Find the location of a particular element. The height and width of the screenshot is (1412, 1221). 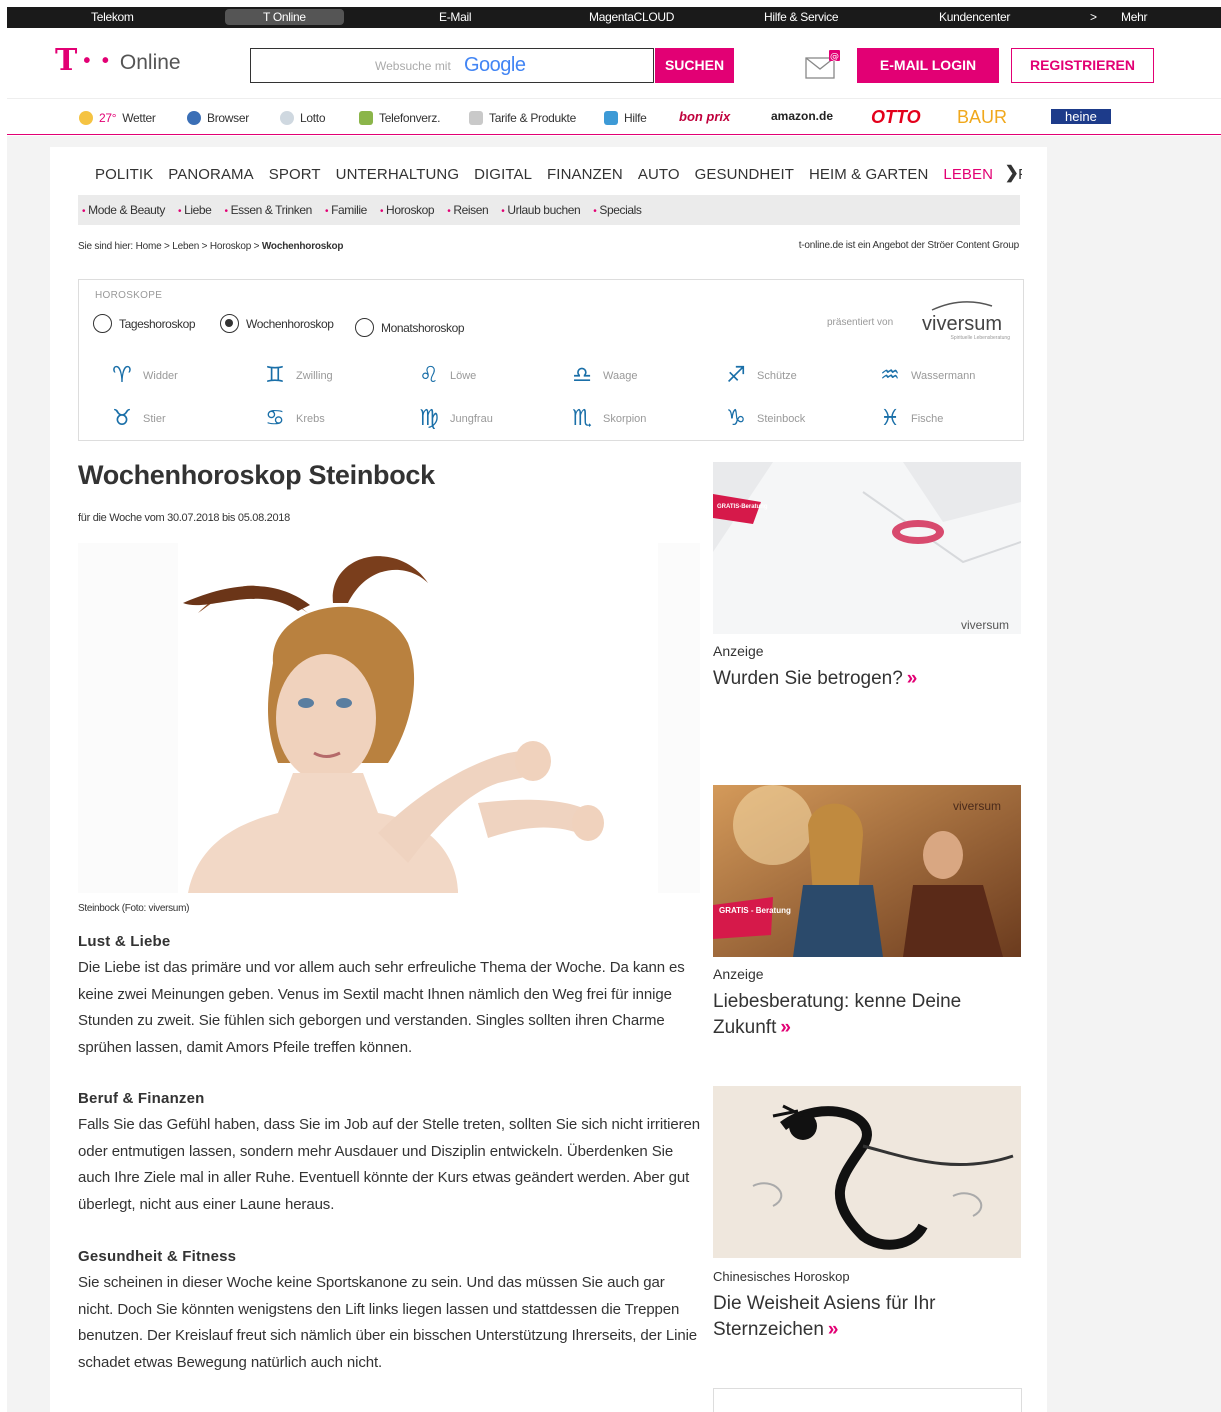

aries-icon: ♈ is located at coordinates (122, 375).